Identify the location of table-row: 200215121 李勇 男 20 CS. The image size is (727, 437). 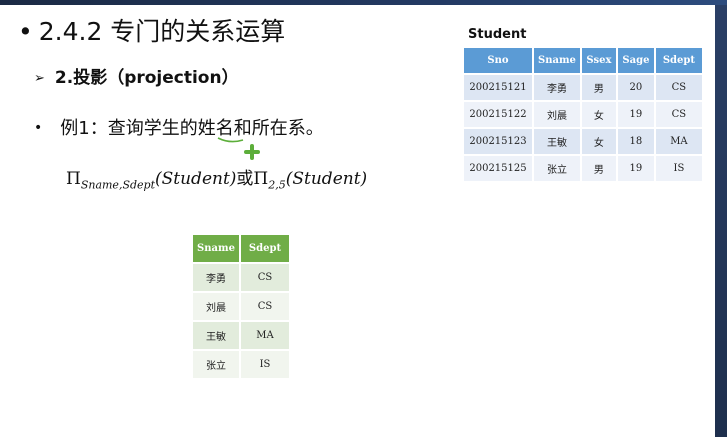
(583, 87).